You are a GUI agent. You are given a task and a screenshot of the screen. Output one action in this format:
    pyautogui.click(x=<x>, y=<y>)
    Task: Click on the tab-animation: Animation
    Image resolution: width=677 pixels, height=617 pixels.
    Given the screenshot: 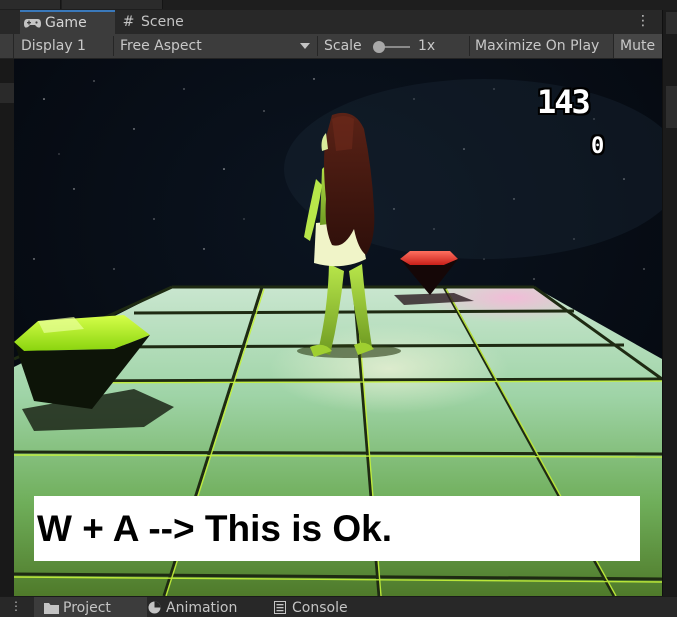 What is the action you would take?
    pyautogui.click(x=205, y=607)
    